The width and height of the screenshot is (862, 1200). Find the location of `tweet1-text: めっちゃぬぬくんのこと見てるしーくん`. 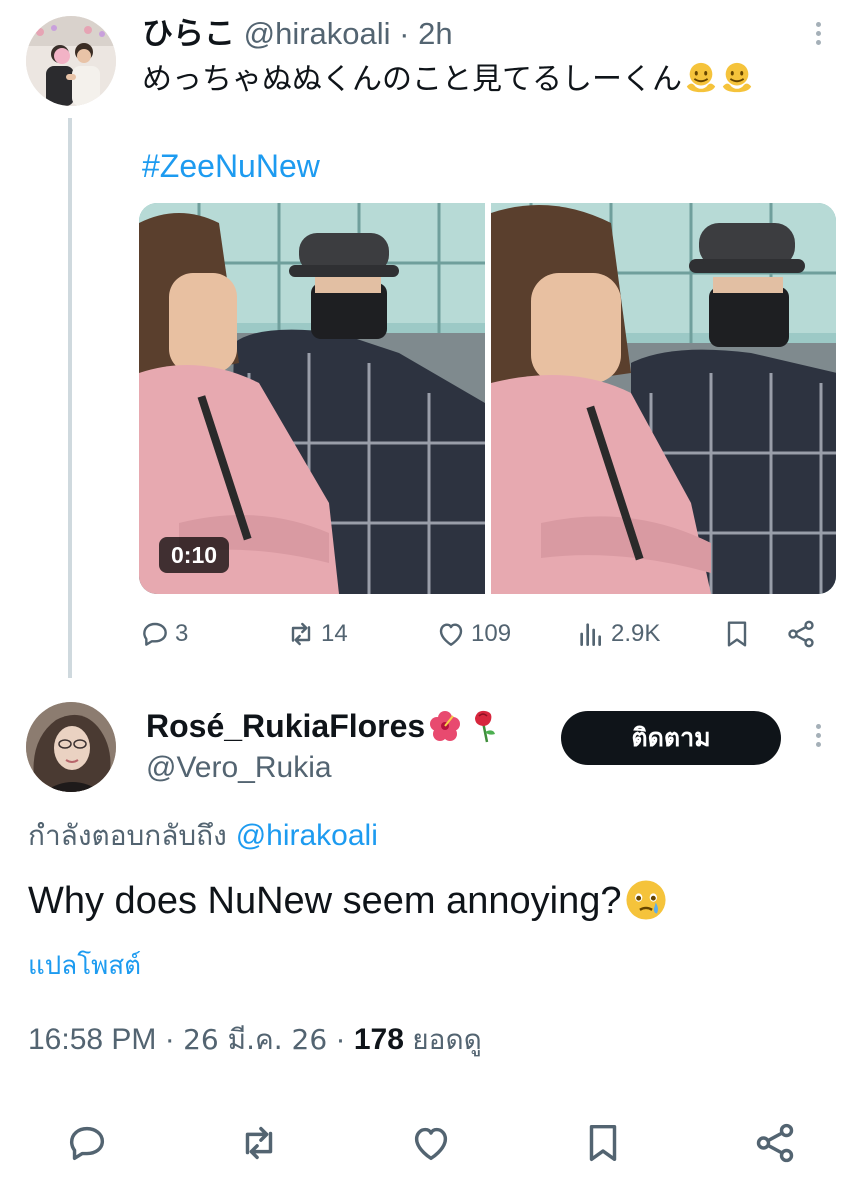

tweet1-text: めっちゃぬぬくんのこと見てるしーくん is located at coordinates (448, 80).